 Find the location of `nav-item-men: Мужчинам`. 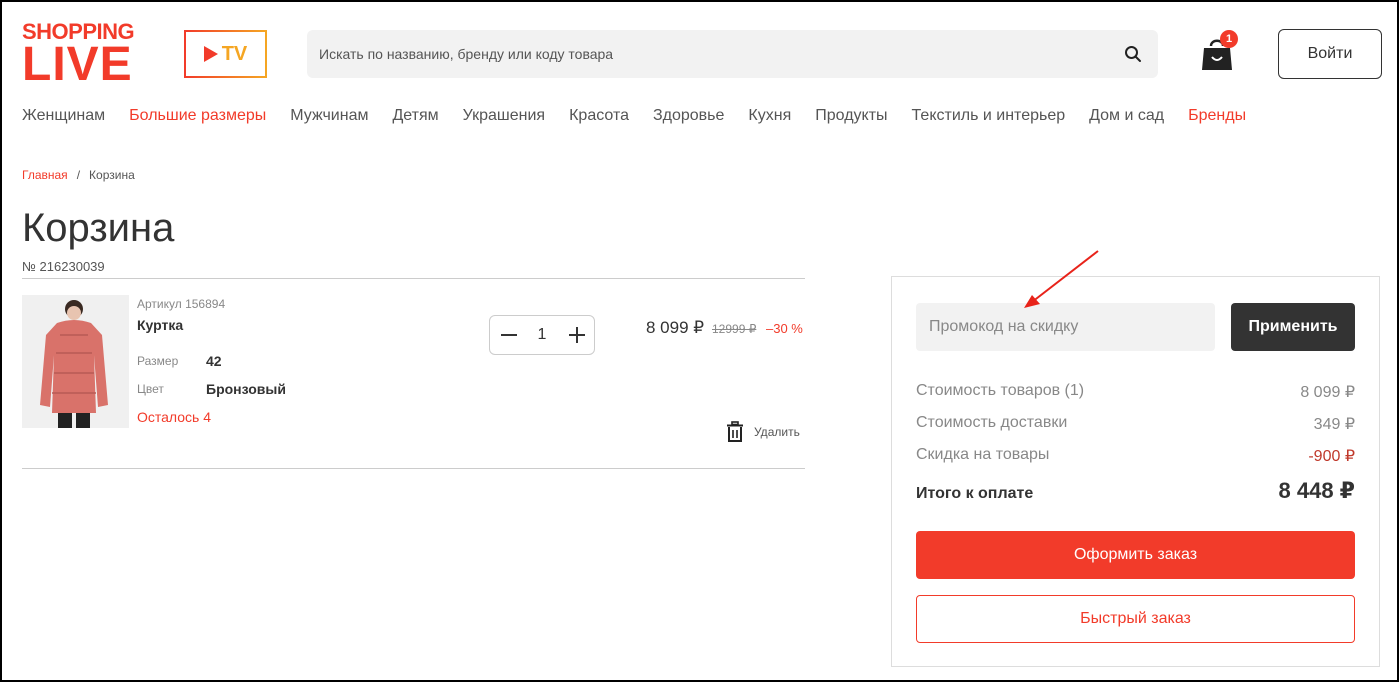

nav-item-men: Мужчинам is located at coordinates (329, 117).